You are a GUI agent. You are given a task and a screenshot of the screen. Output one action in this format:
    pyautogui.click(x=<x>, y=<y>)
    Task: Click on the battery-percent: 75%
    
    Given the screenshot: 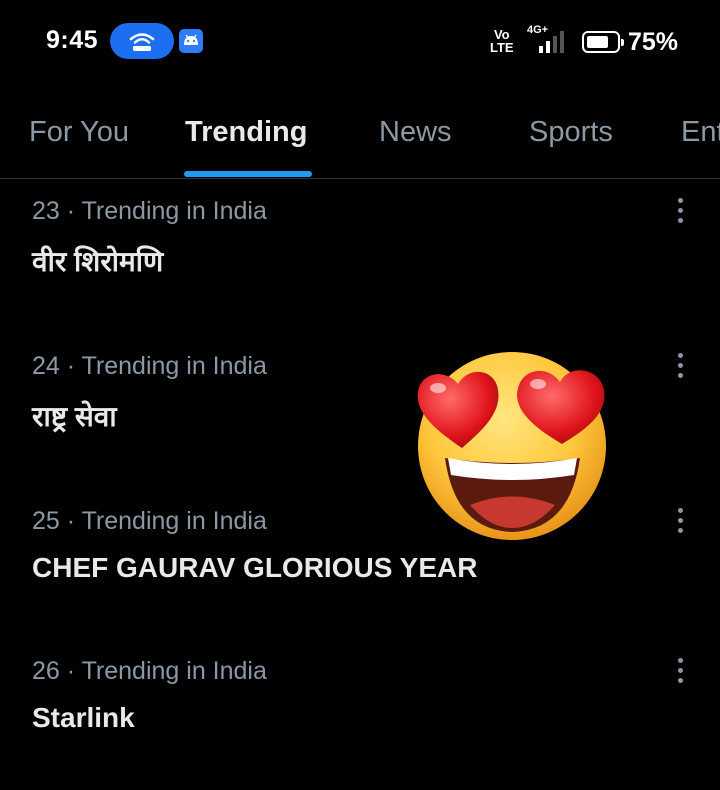 What is the action you would take?
    pyautogui.click(x=653, y=42)
    